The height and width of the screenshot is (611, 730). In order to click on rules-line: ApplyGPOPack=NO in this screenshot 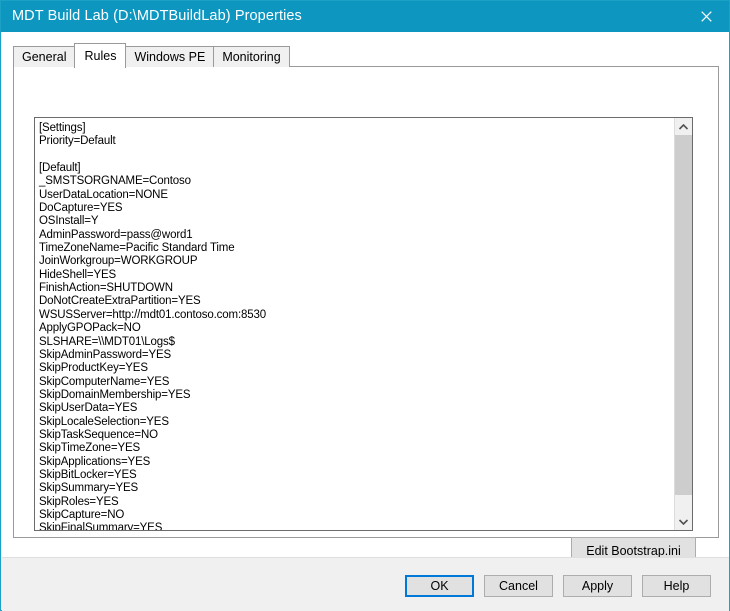, I will do `click(90, 328)`.